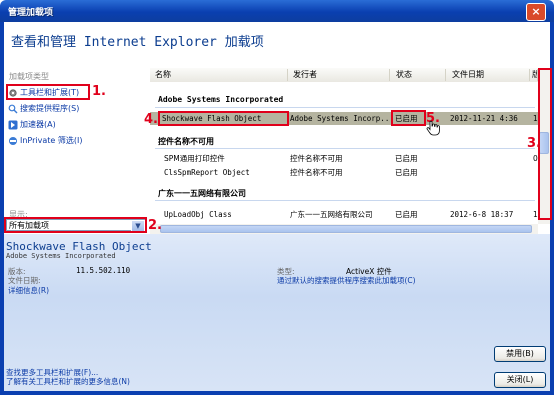 This screenshot has width=554, height=395. I want to click on detail-addon-publisher: Adobe Systems Incorporated, so click(61, 256).